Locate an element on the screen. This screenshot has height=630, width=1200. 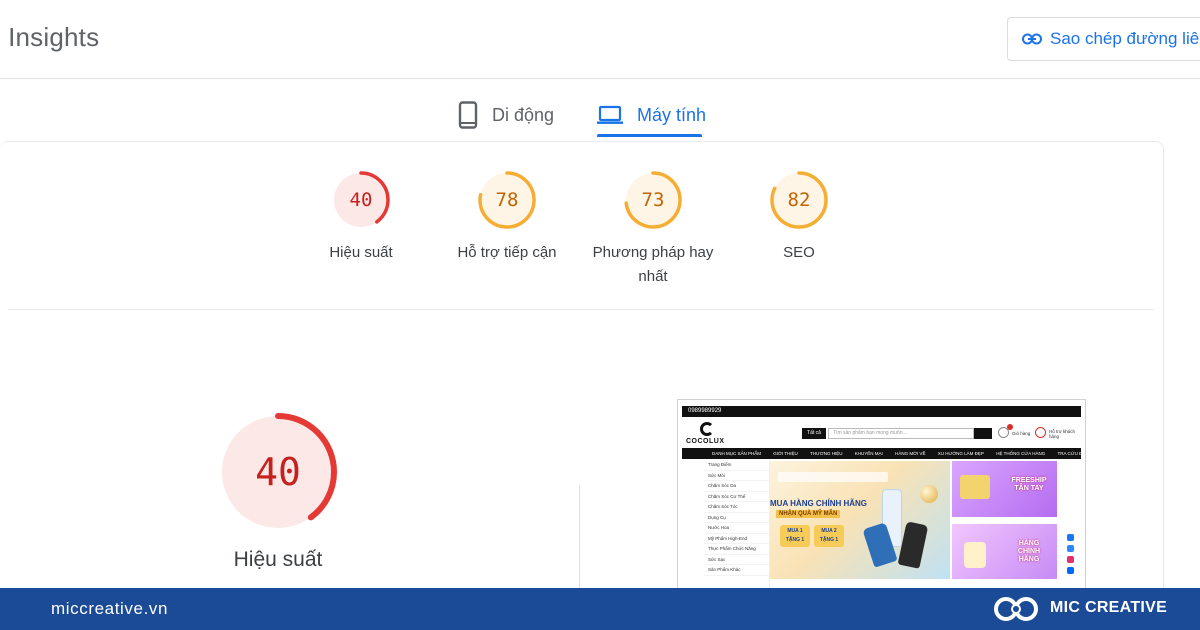
thumb-category-item: Nước Hoa is located at coordinates (736, 528).